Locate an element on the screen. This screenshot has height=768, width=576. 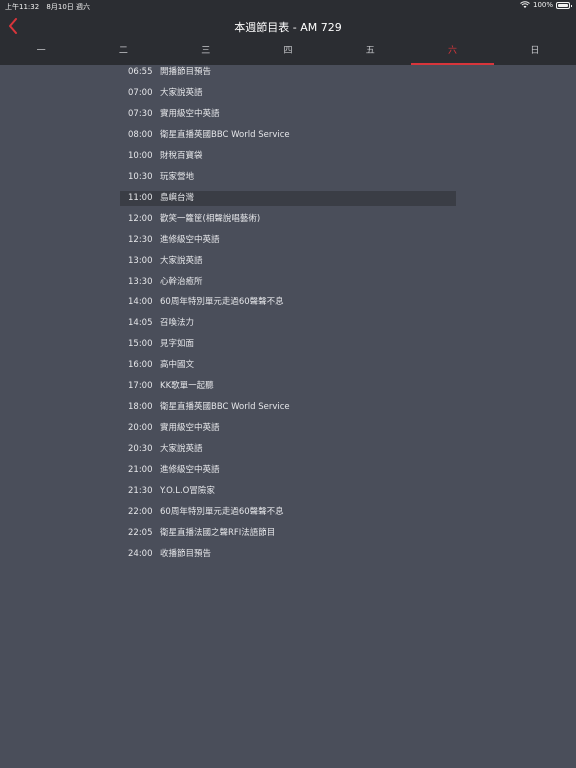
schedule-row: 24:00 收播節目預告 is located at coordinates (288, 554).